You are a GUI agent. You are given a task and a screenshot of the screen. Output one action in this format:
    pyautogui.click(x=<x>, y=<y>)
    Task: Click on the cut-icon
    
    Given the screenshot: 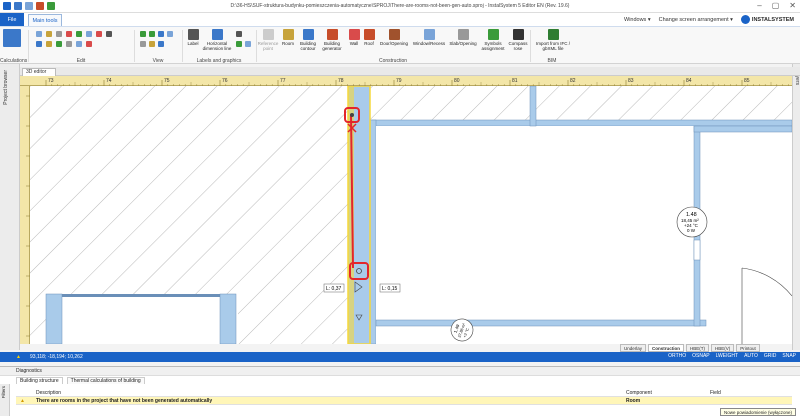 What is the action you would take?
    pyautogui.click(x=59, y=34)
    